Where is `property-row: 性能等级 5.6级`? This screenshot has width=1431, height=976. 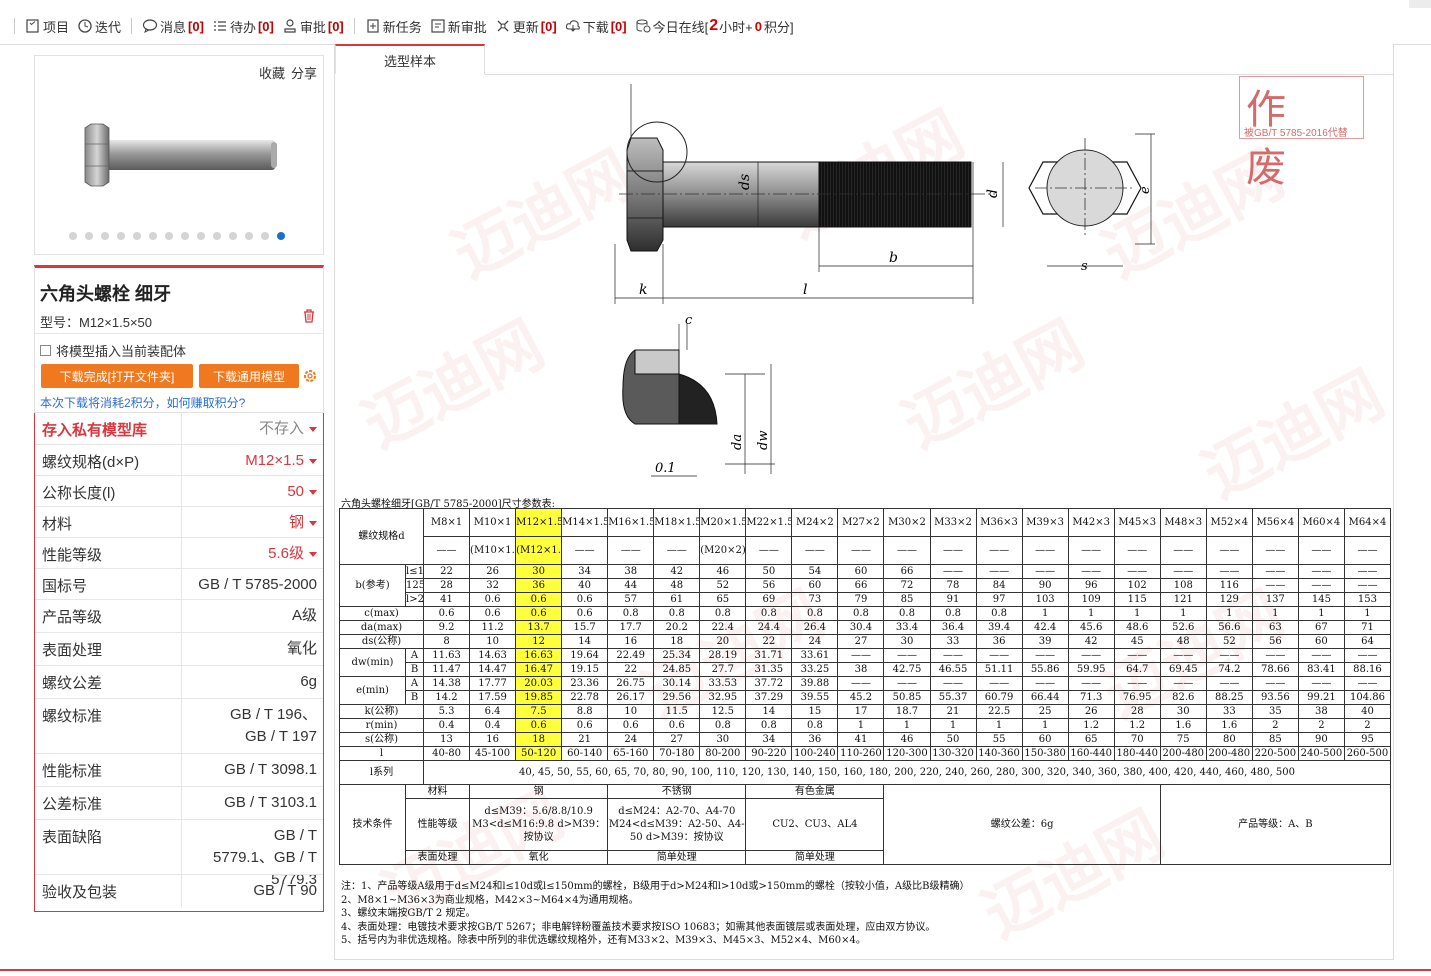 property-row: 性能等级 5.6级 is located at coordinates (179, 552).